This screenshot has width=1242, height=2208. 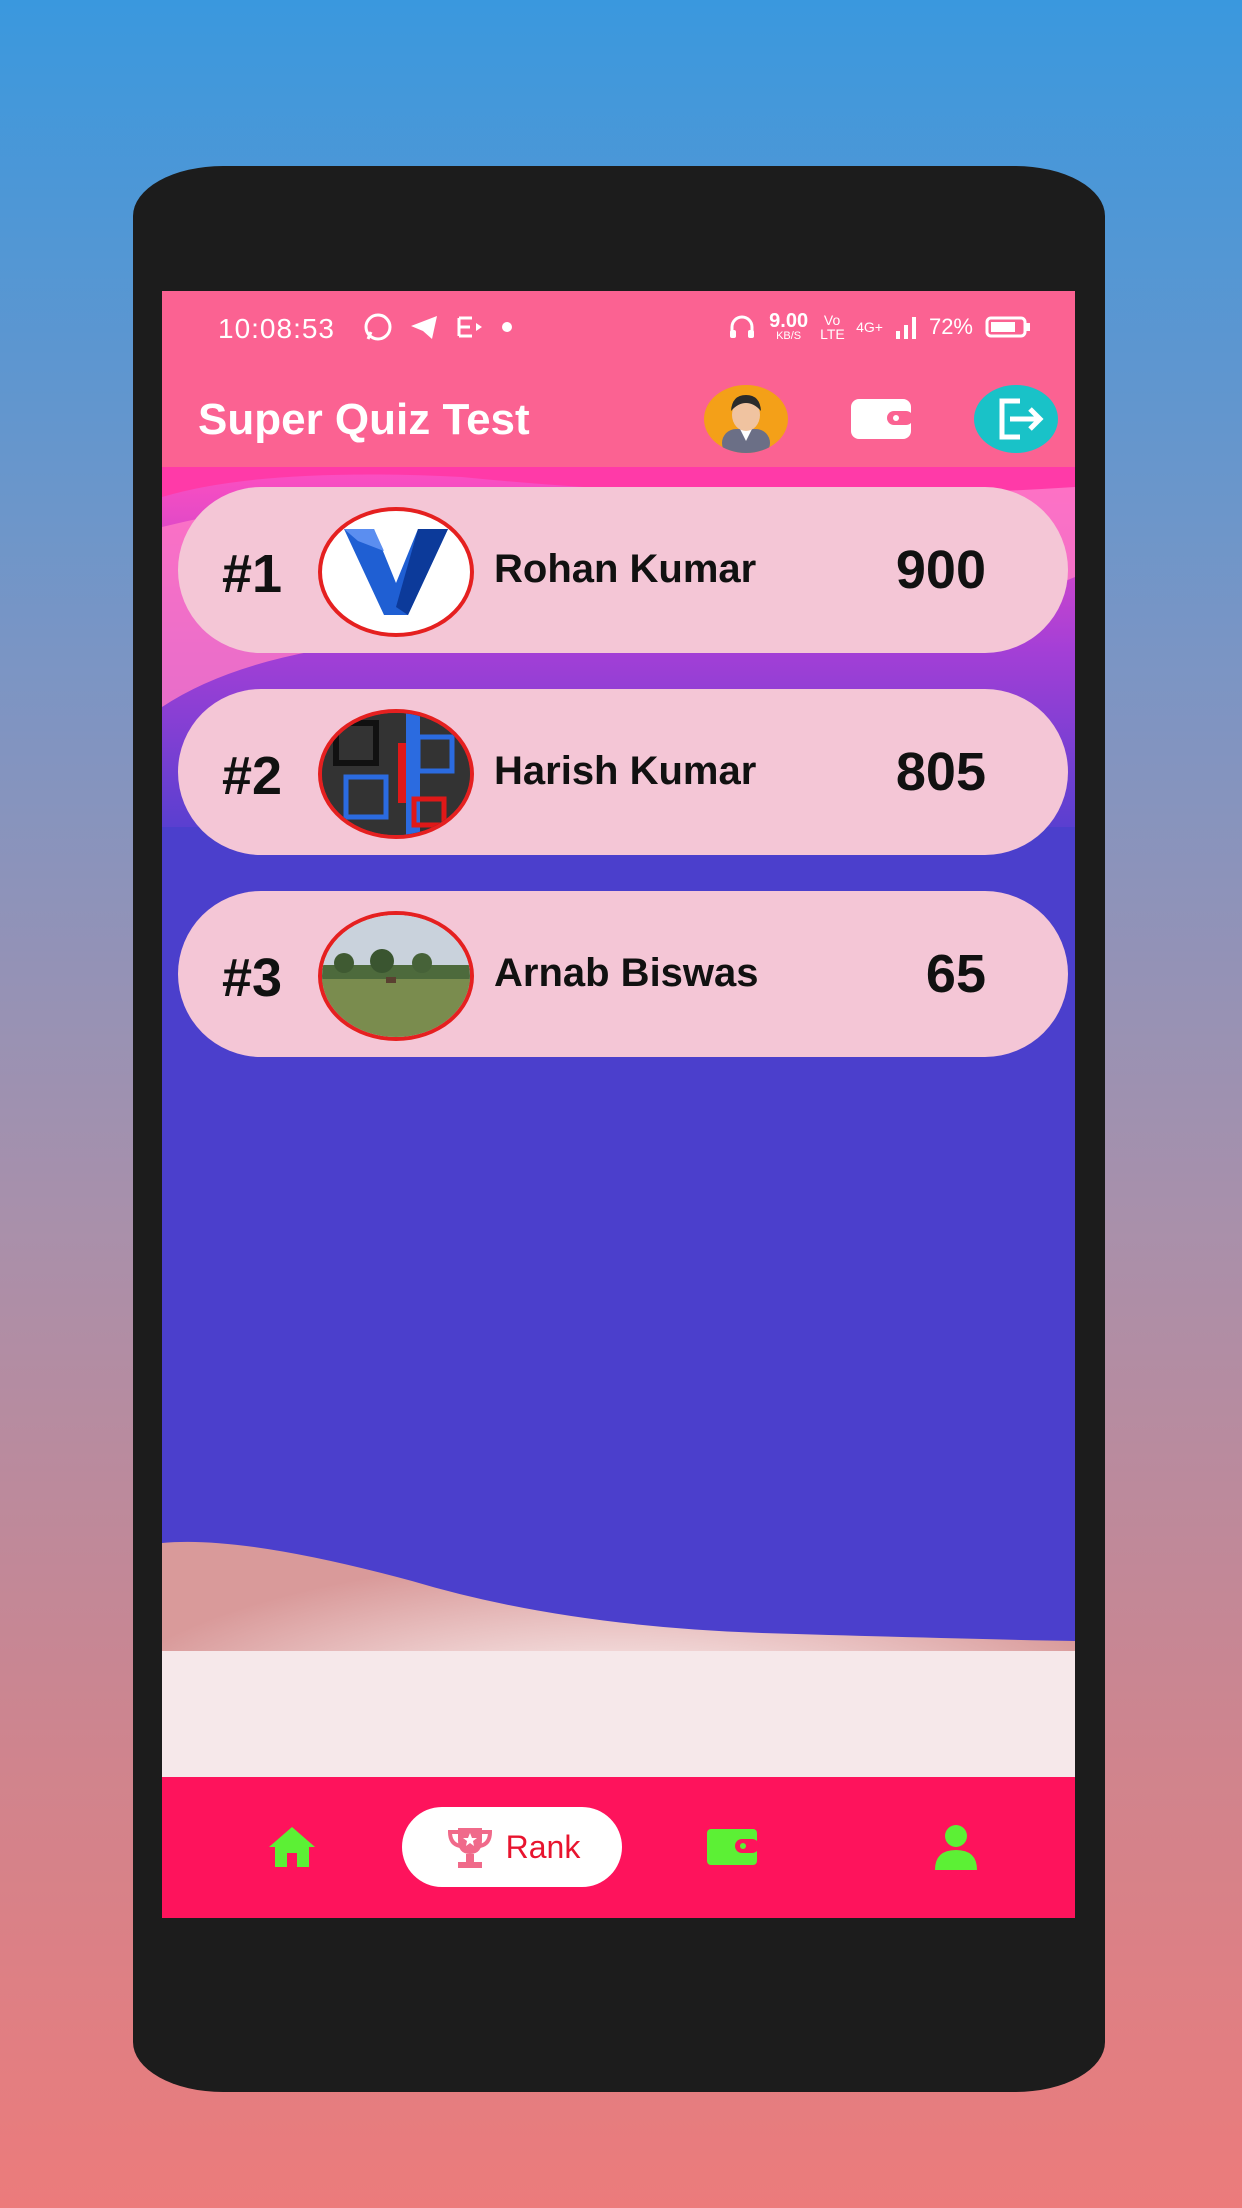 What do you see at coordinates (364, 419) in the screenshot?
I see `app-title: Super Quiz Test` at bounding box center [364, 419].